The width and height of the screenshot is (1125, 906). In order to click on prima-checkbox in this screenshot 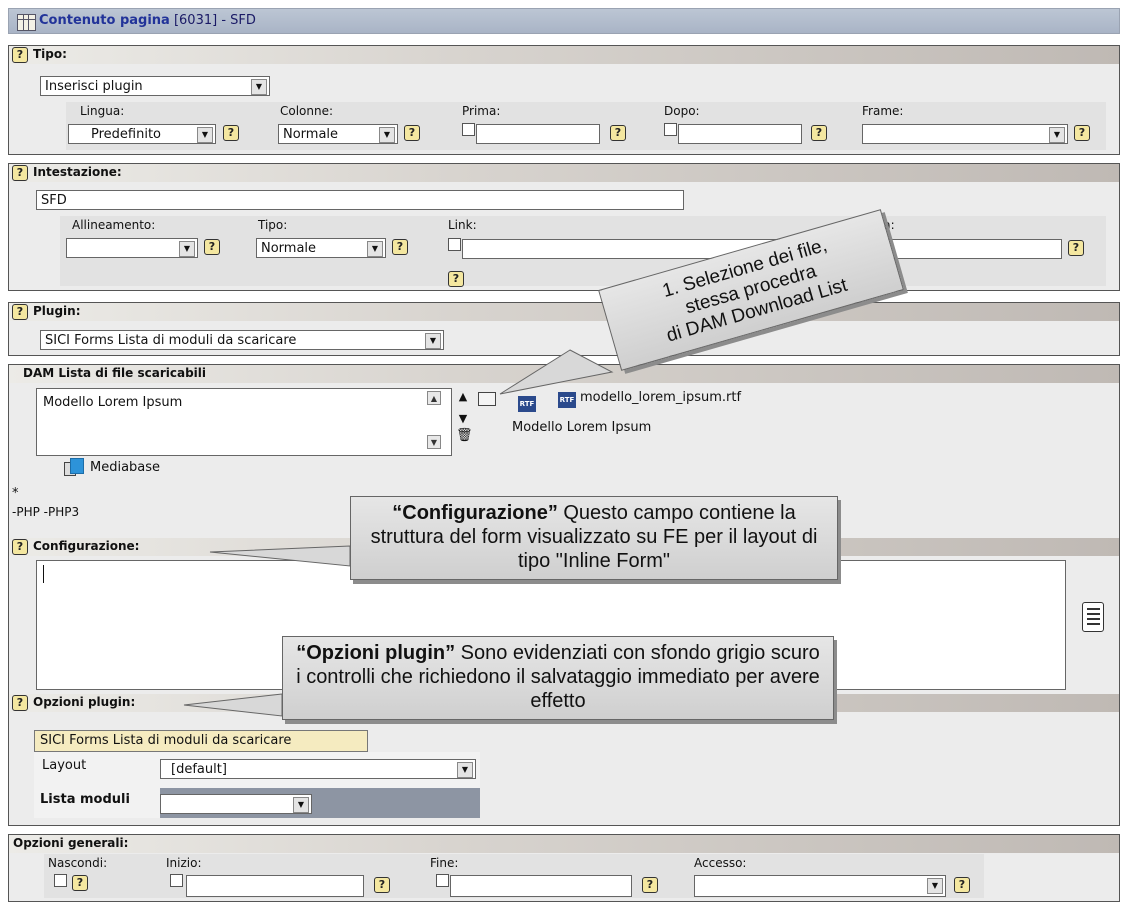, I will do `click(468, 129)`.